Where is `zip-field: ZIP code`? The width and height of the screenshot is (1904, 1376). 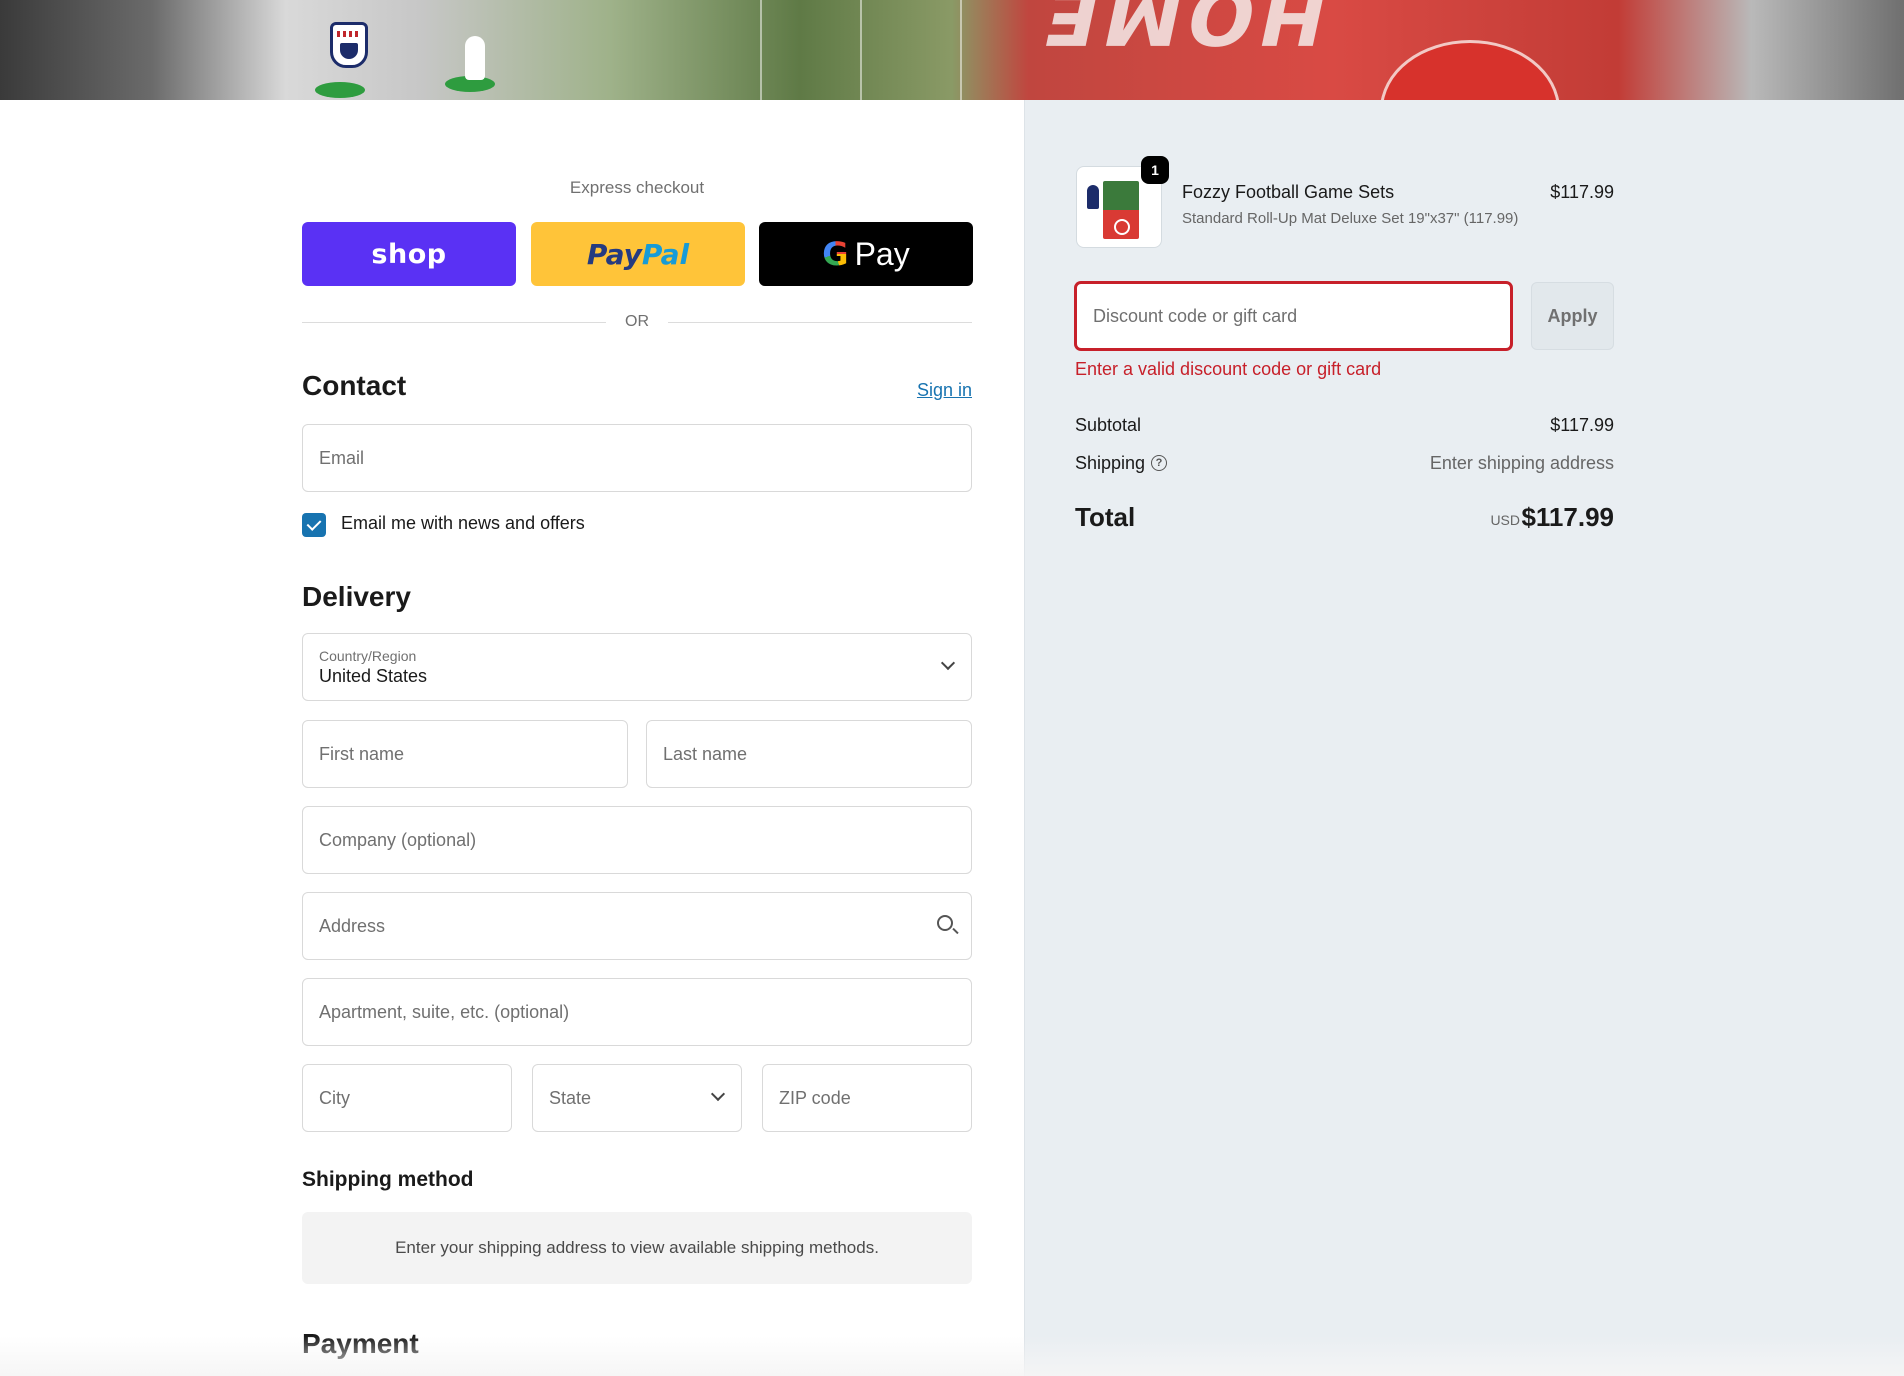
zip-field: ZIP code is located at coordinates (867, 1098).